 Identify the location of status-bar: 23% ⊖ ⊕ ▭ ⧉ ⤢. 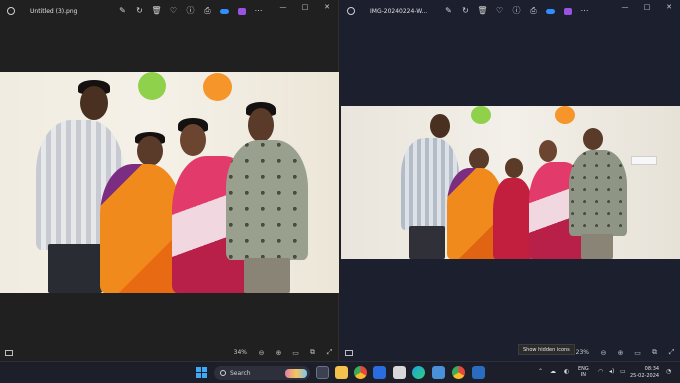
(510, 352).